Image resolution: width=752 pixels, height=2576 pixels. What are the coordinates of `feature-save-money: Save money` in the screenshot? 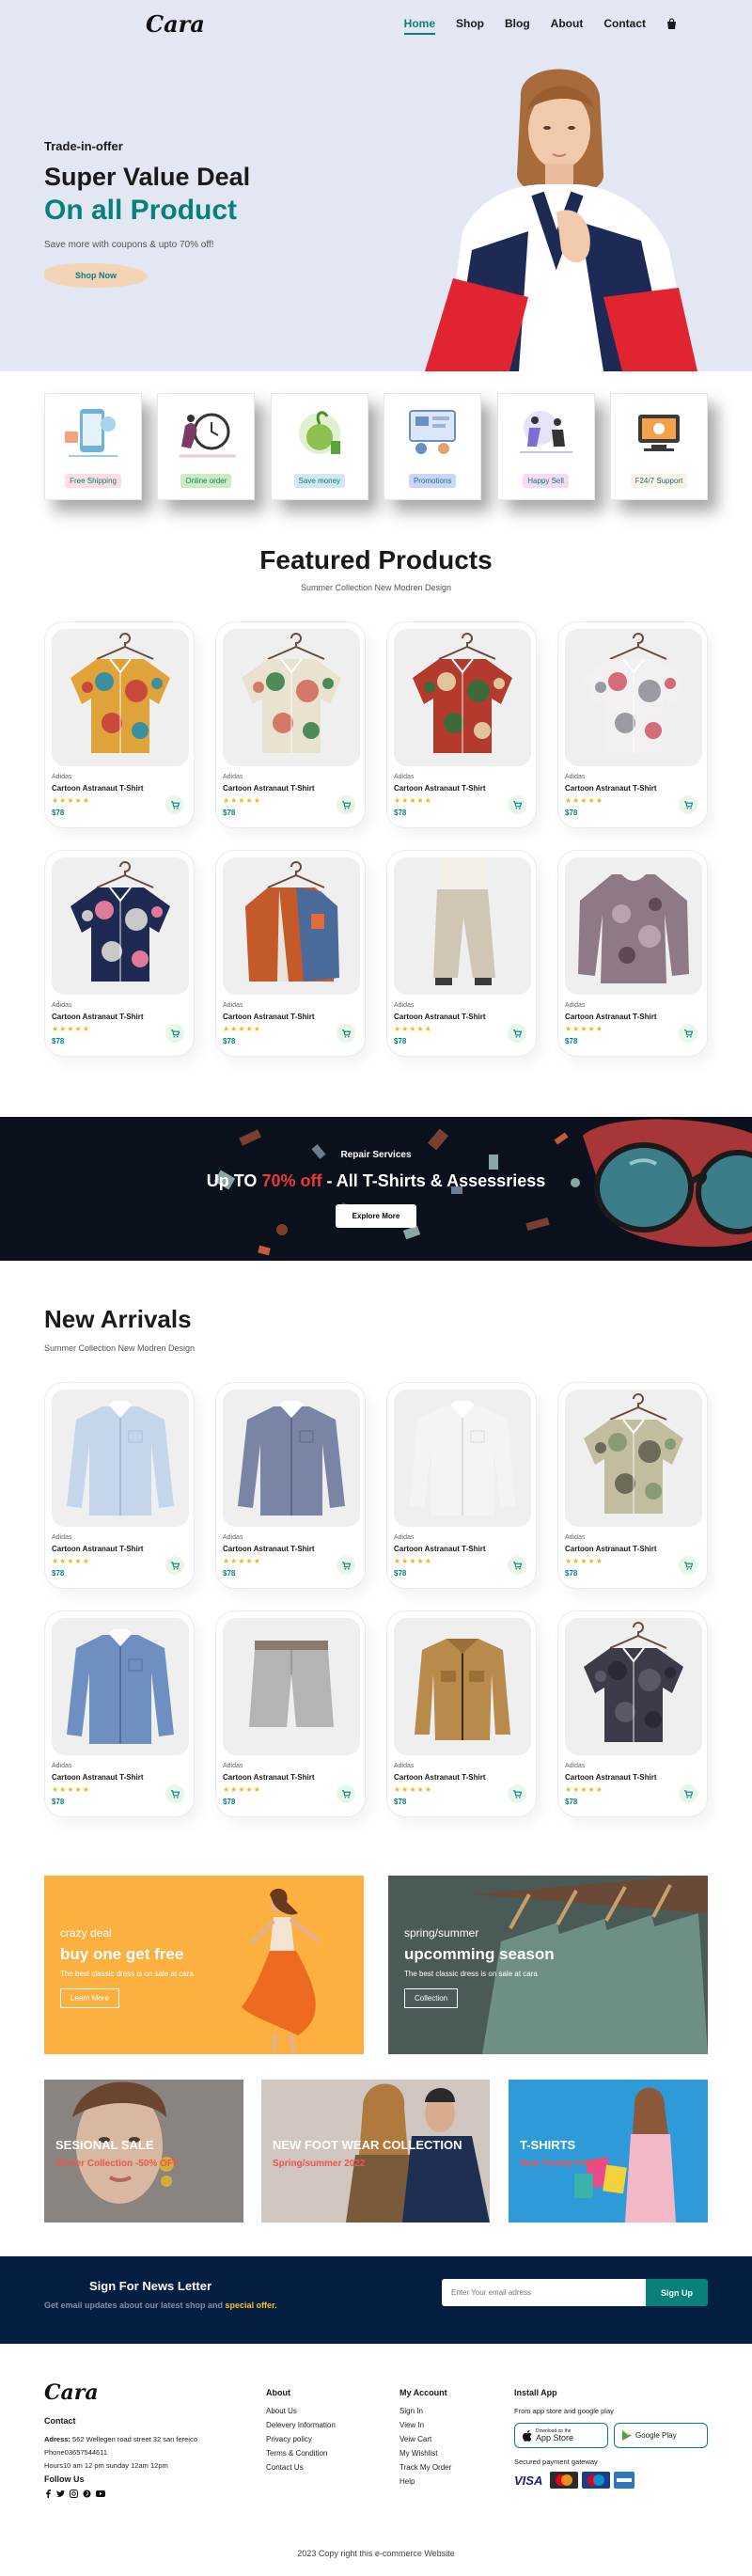 It's located at (319, 447).